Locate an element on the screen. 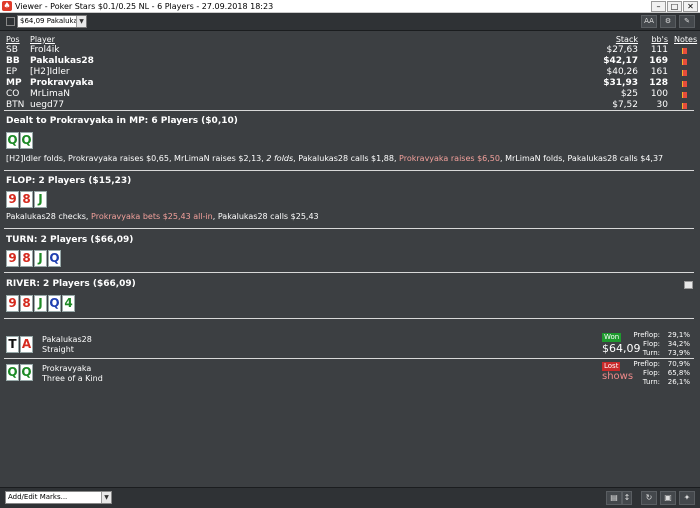 The width and height of the screenshot is (700, 508). won-badge: Won is located at coordinates (612, 337).